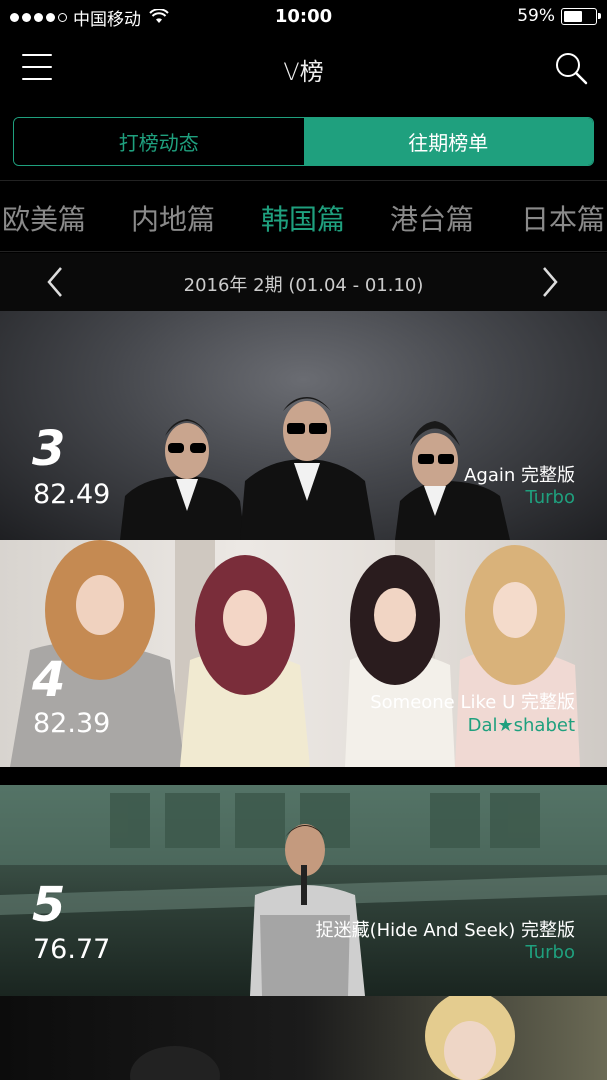 The height and width of the screenshot is (1080, 607). Describe the element at coordinates (536, 16) in the screenshot. I see `battery-percent: 59%` at that location.